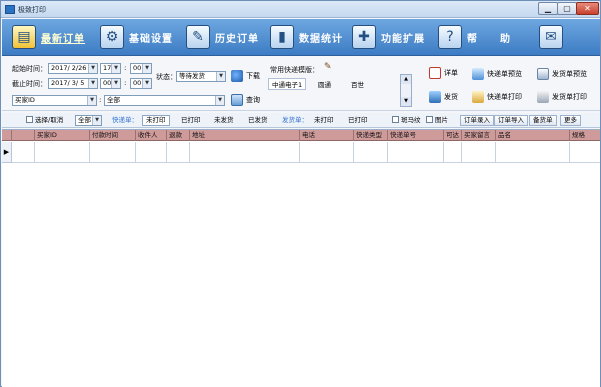 The height and width of the screenshot is (387, 601). I want to click on template-yto: 圆通, so click(324, 84).